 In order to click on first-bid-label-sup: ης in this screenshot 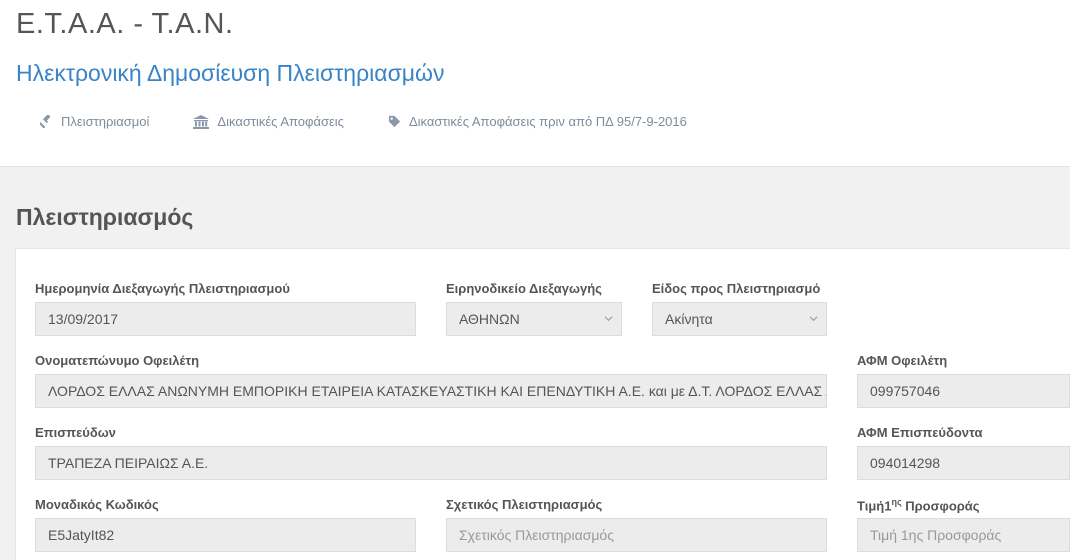, I will do `click(896, 502)`.